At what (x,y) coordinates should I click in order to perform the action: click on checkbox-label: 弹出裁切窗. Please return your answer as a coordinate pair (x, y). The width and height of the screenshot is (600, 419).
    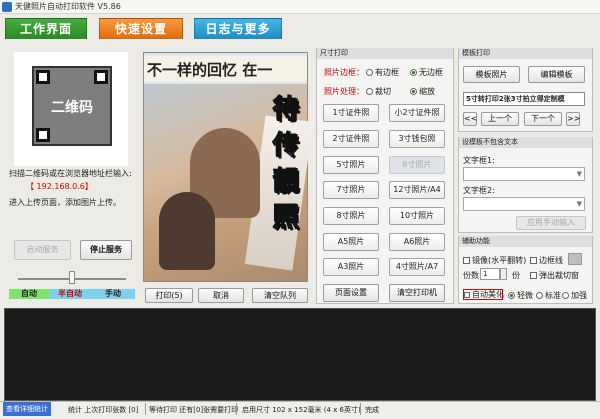
    Looking at the image, I should click on (559, 275).